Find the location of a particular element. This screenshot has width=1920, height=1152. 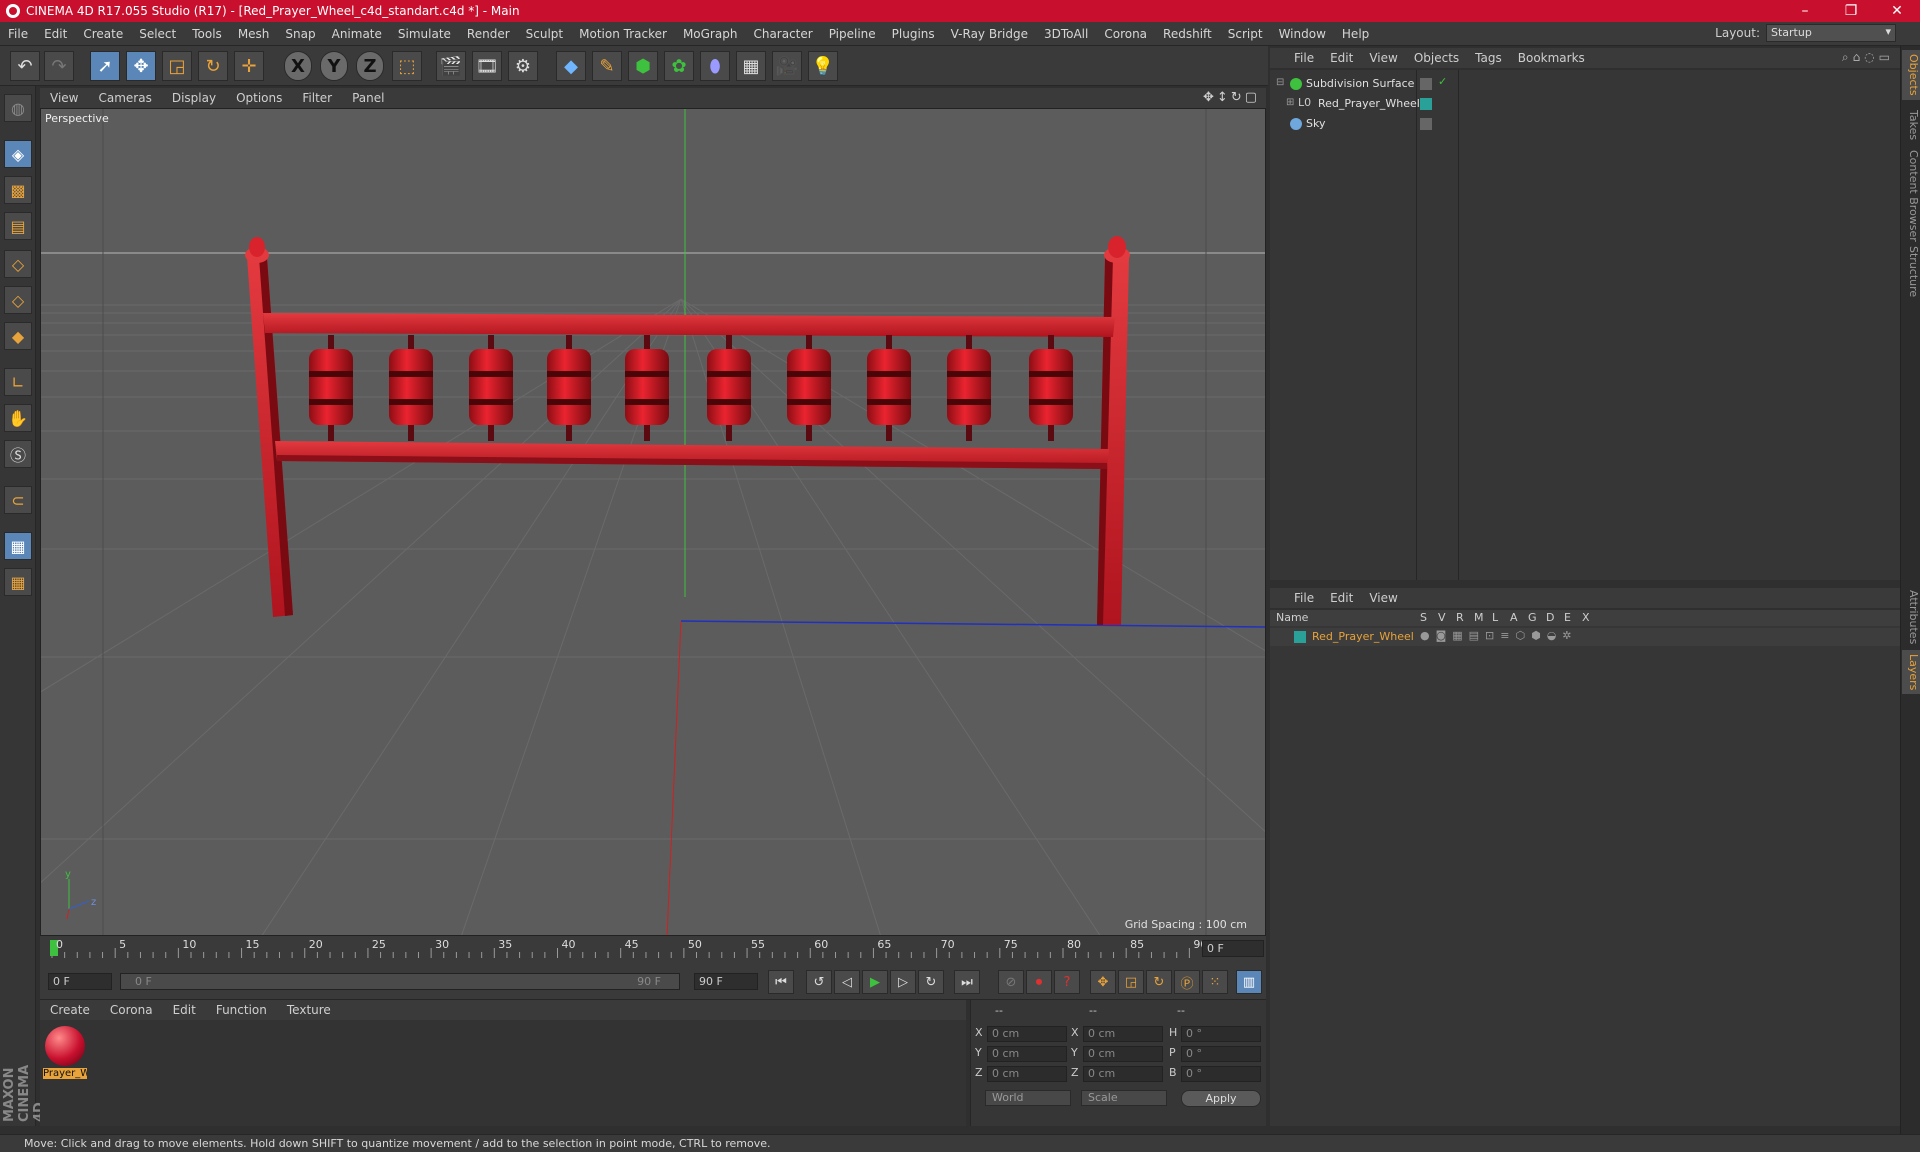

transform-tool-icon: ✛ is located at coordinates (249, 66).